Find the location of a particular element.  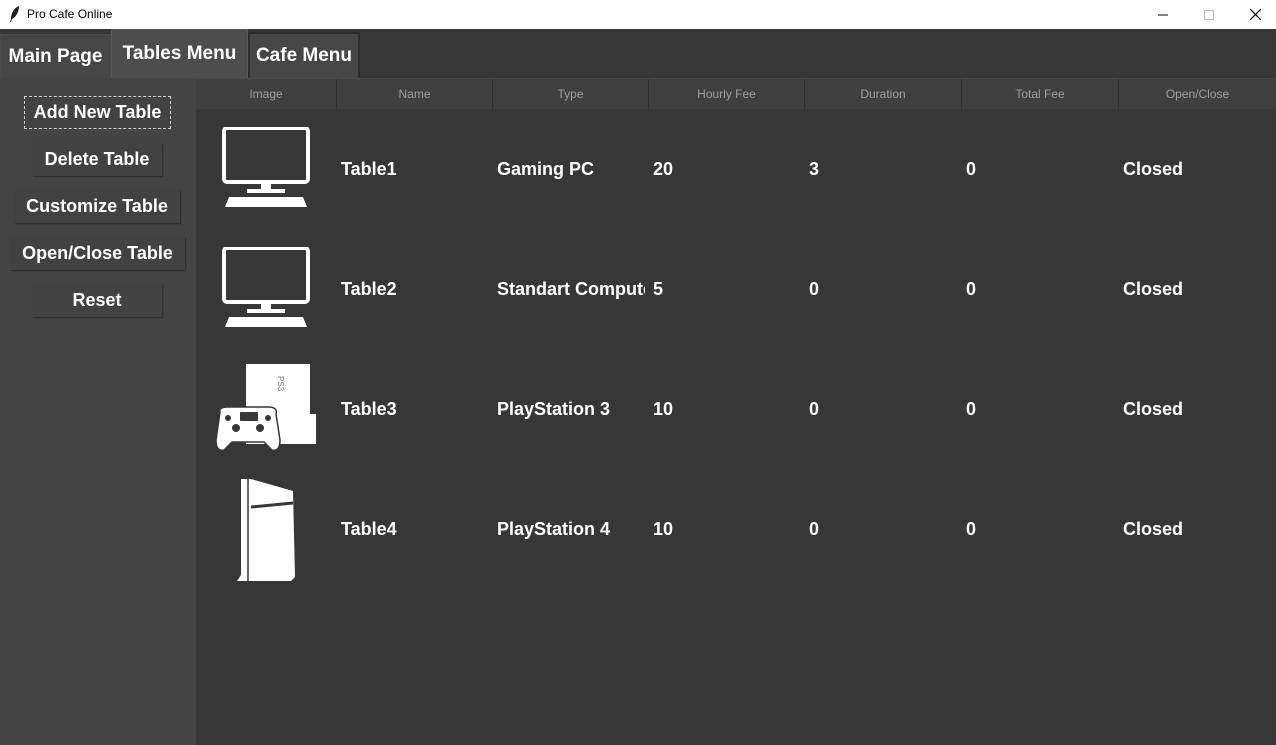

column-header-open-close: Open/Close is located at coordinates (1197, 94).